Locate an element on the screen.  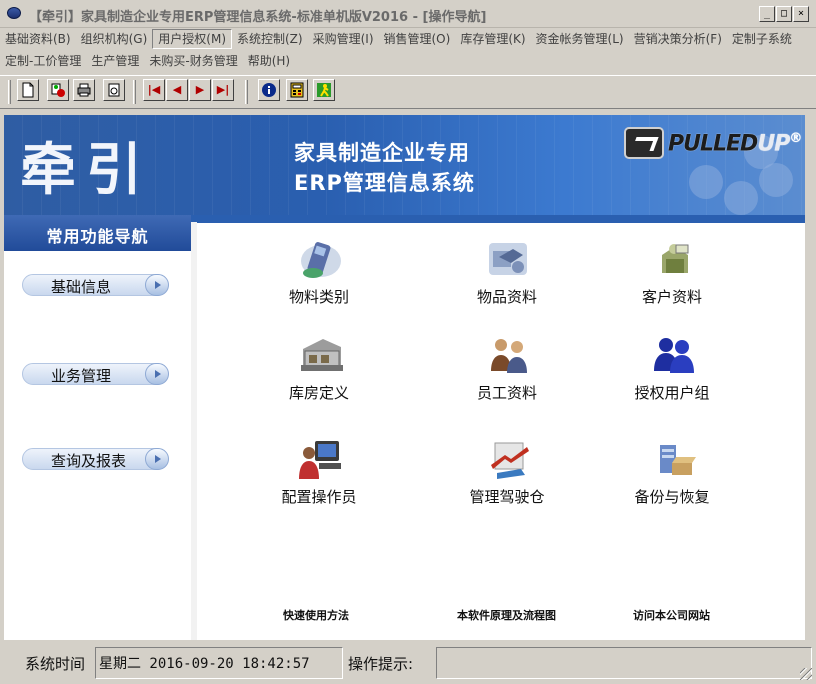
minimize-button: _ is located at coordinates (767, 14).